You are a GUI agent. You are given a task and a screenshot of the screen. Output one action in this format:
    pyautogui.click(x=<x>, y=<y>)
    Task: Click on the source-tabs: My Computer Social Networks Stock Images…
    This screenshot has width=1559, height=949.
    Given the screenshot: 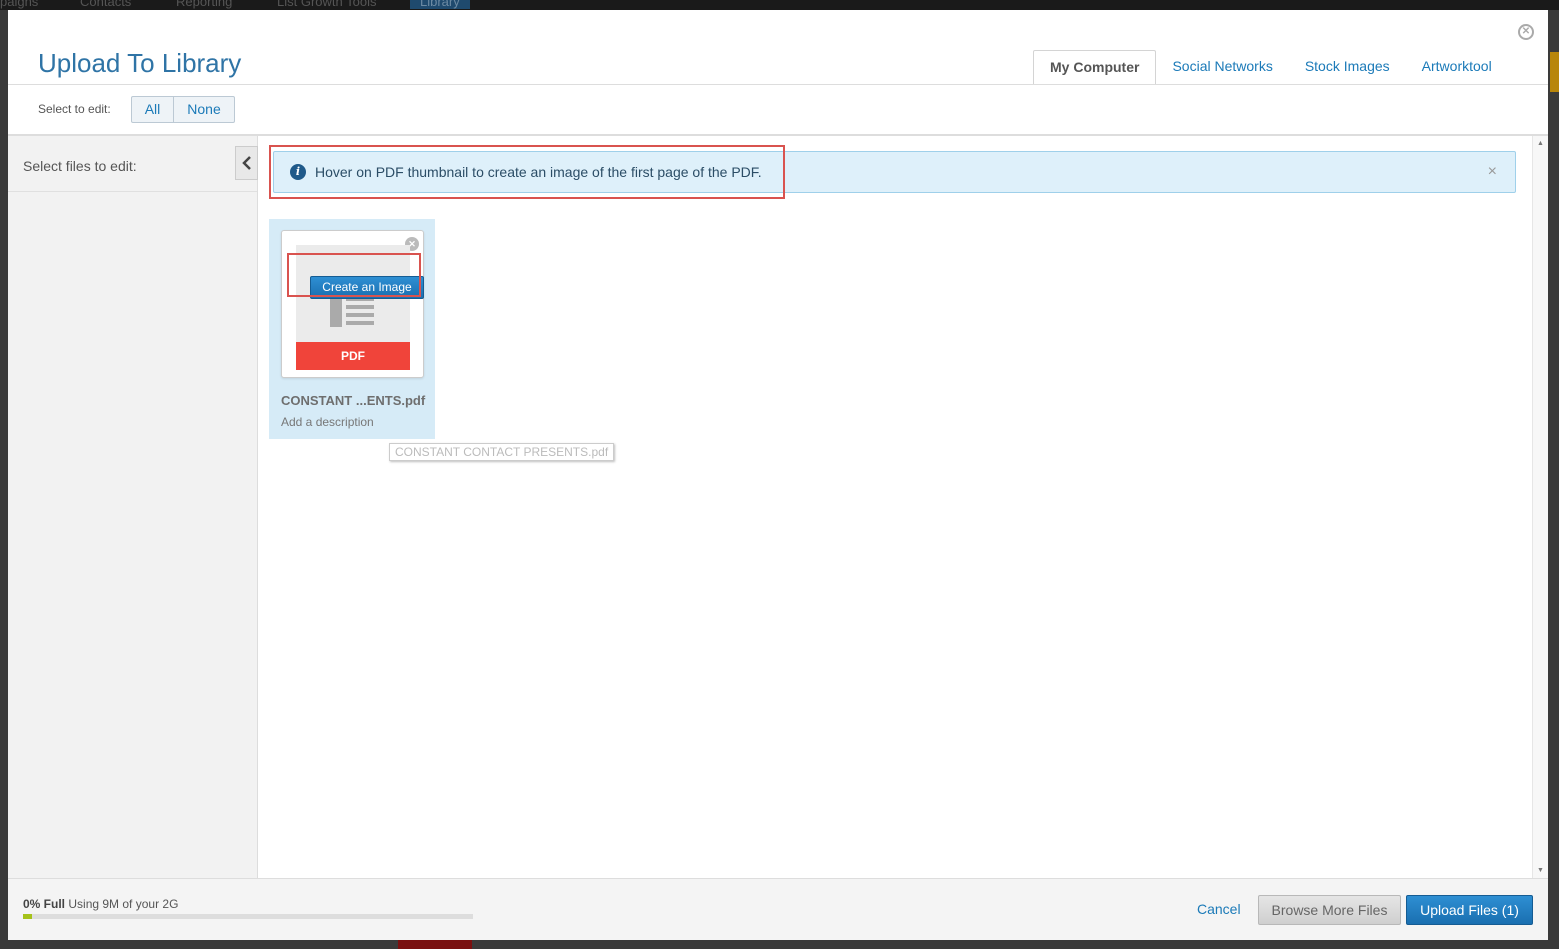 What is the action you would take?
    pyautogui.click(x=1270, y=67)
    